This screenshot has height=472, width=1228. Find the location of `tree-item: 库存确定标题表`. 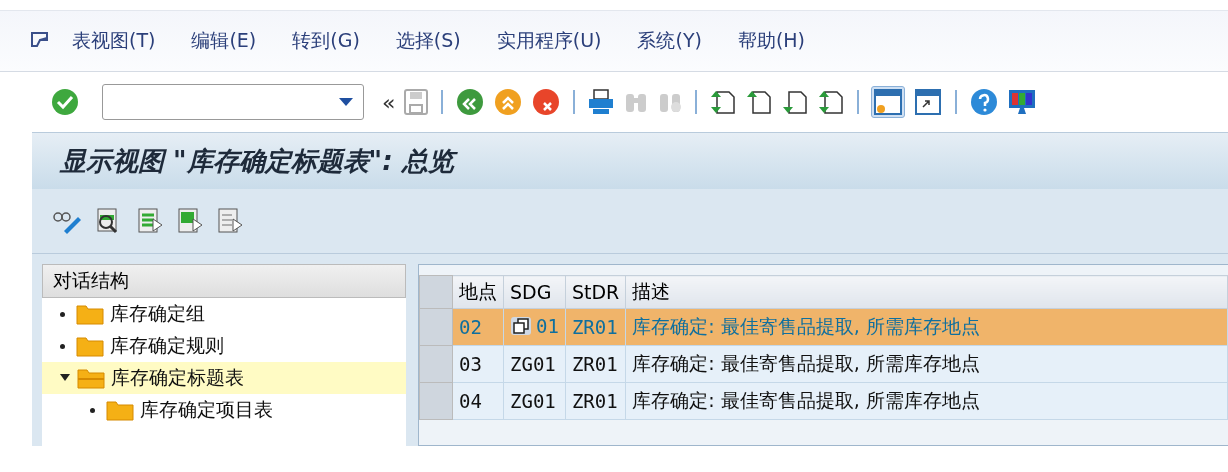

tree-item: 库存确定标题表 is located at coordinates (224, 378).